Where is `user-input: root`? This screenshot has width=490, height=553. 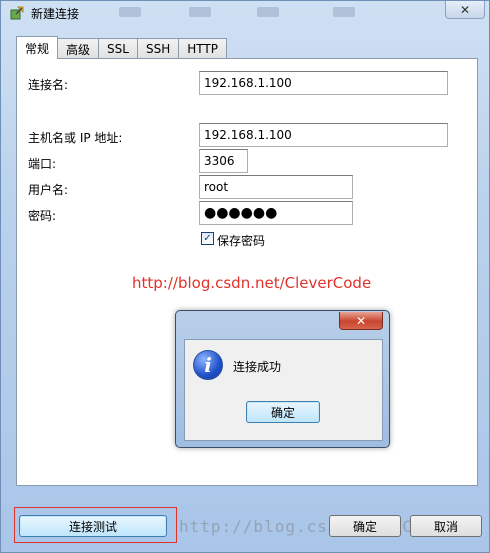 user-input: root is located at coordinates (276, 187).